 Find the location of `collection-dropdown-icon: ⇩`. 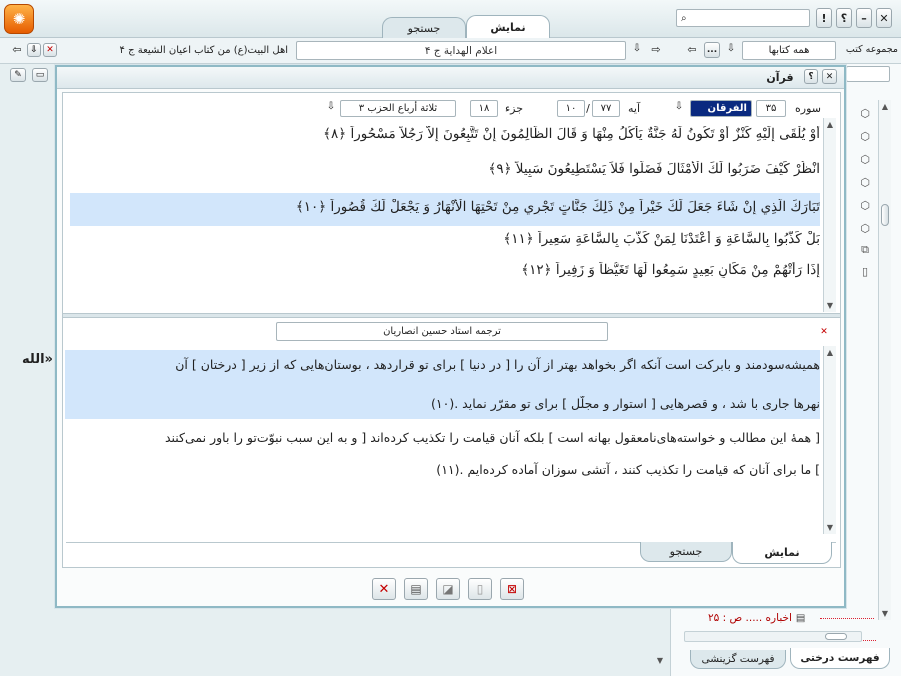

collection-dropdown-icon: ⇩ is located at coordinates (731, 50).